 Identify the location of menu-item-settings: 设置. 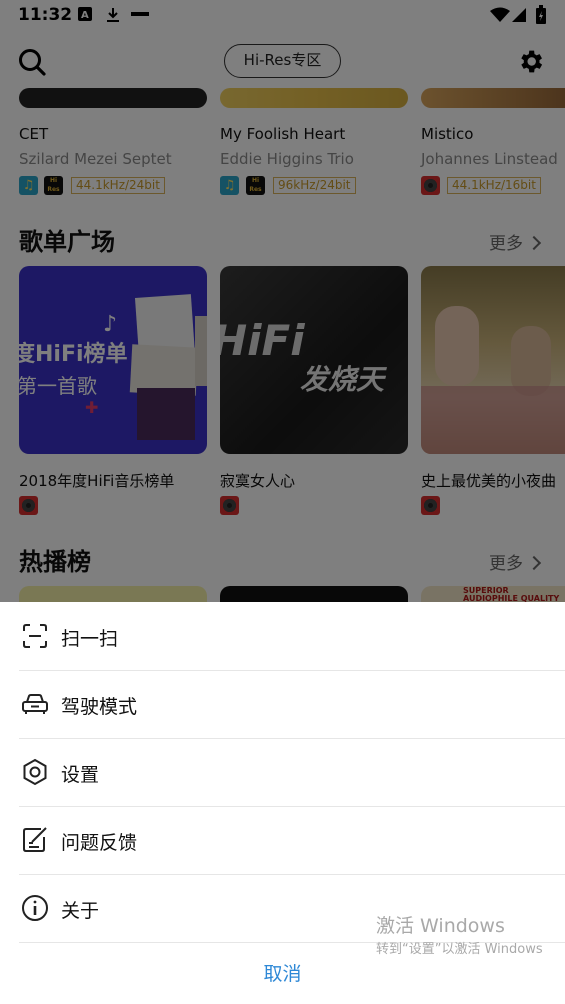
(292, 772).